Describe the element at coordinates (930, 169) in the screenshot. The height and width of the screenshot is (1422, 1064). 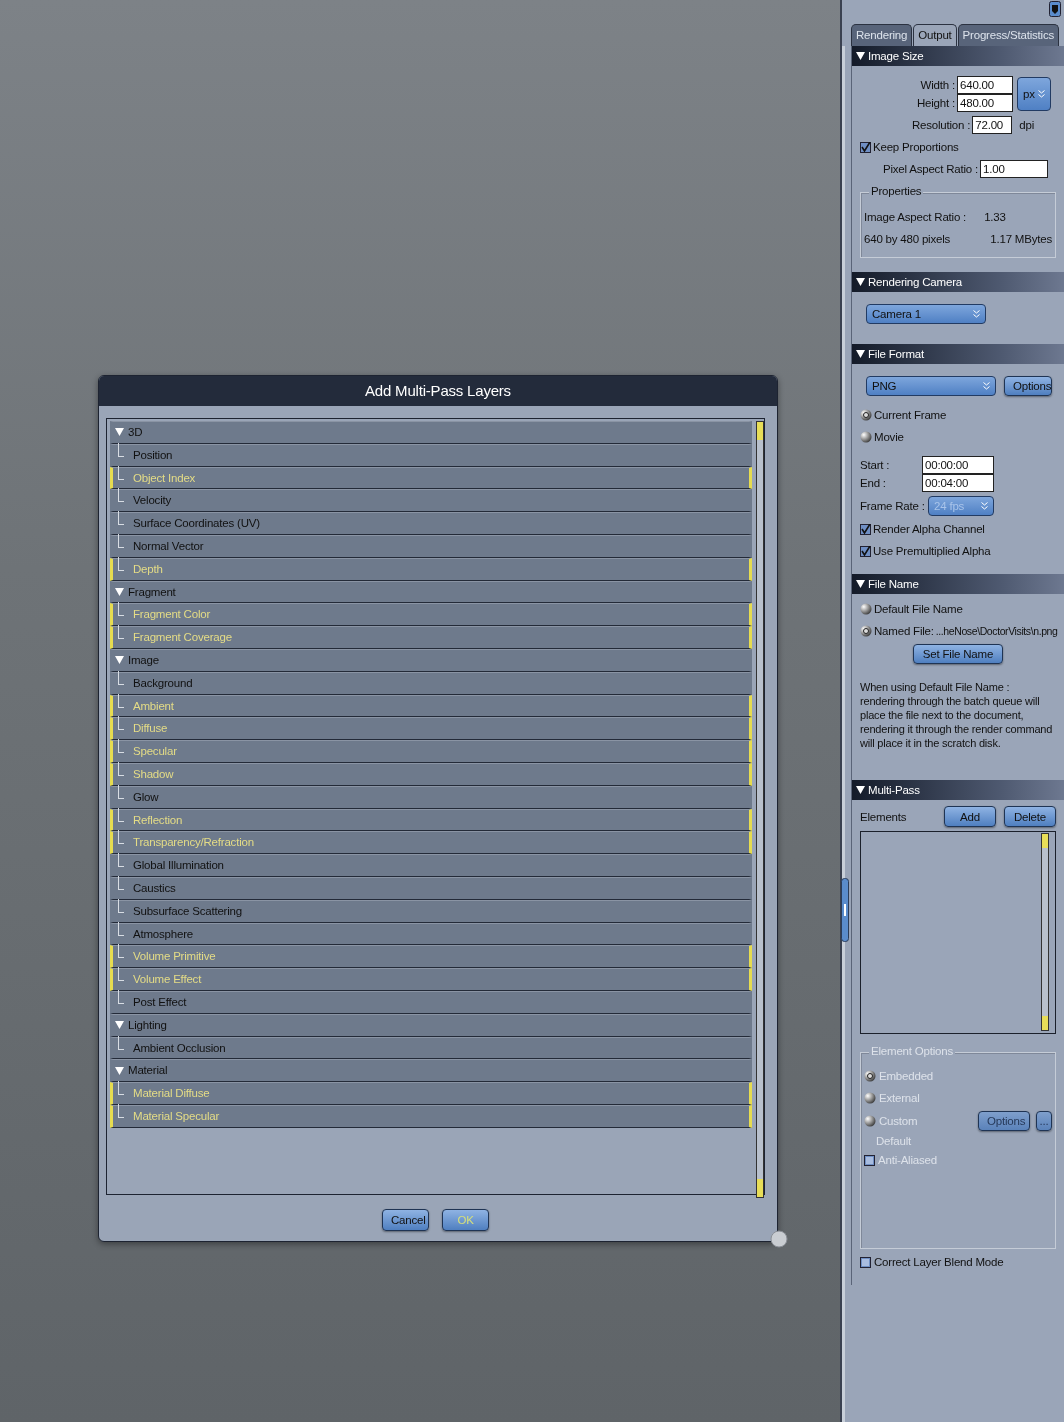
I see `field-label: Pixel Aspect Ratio :` at that location.